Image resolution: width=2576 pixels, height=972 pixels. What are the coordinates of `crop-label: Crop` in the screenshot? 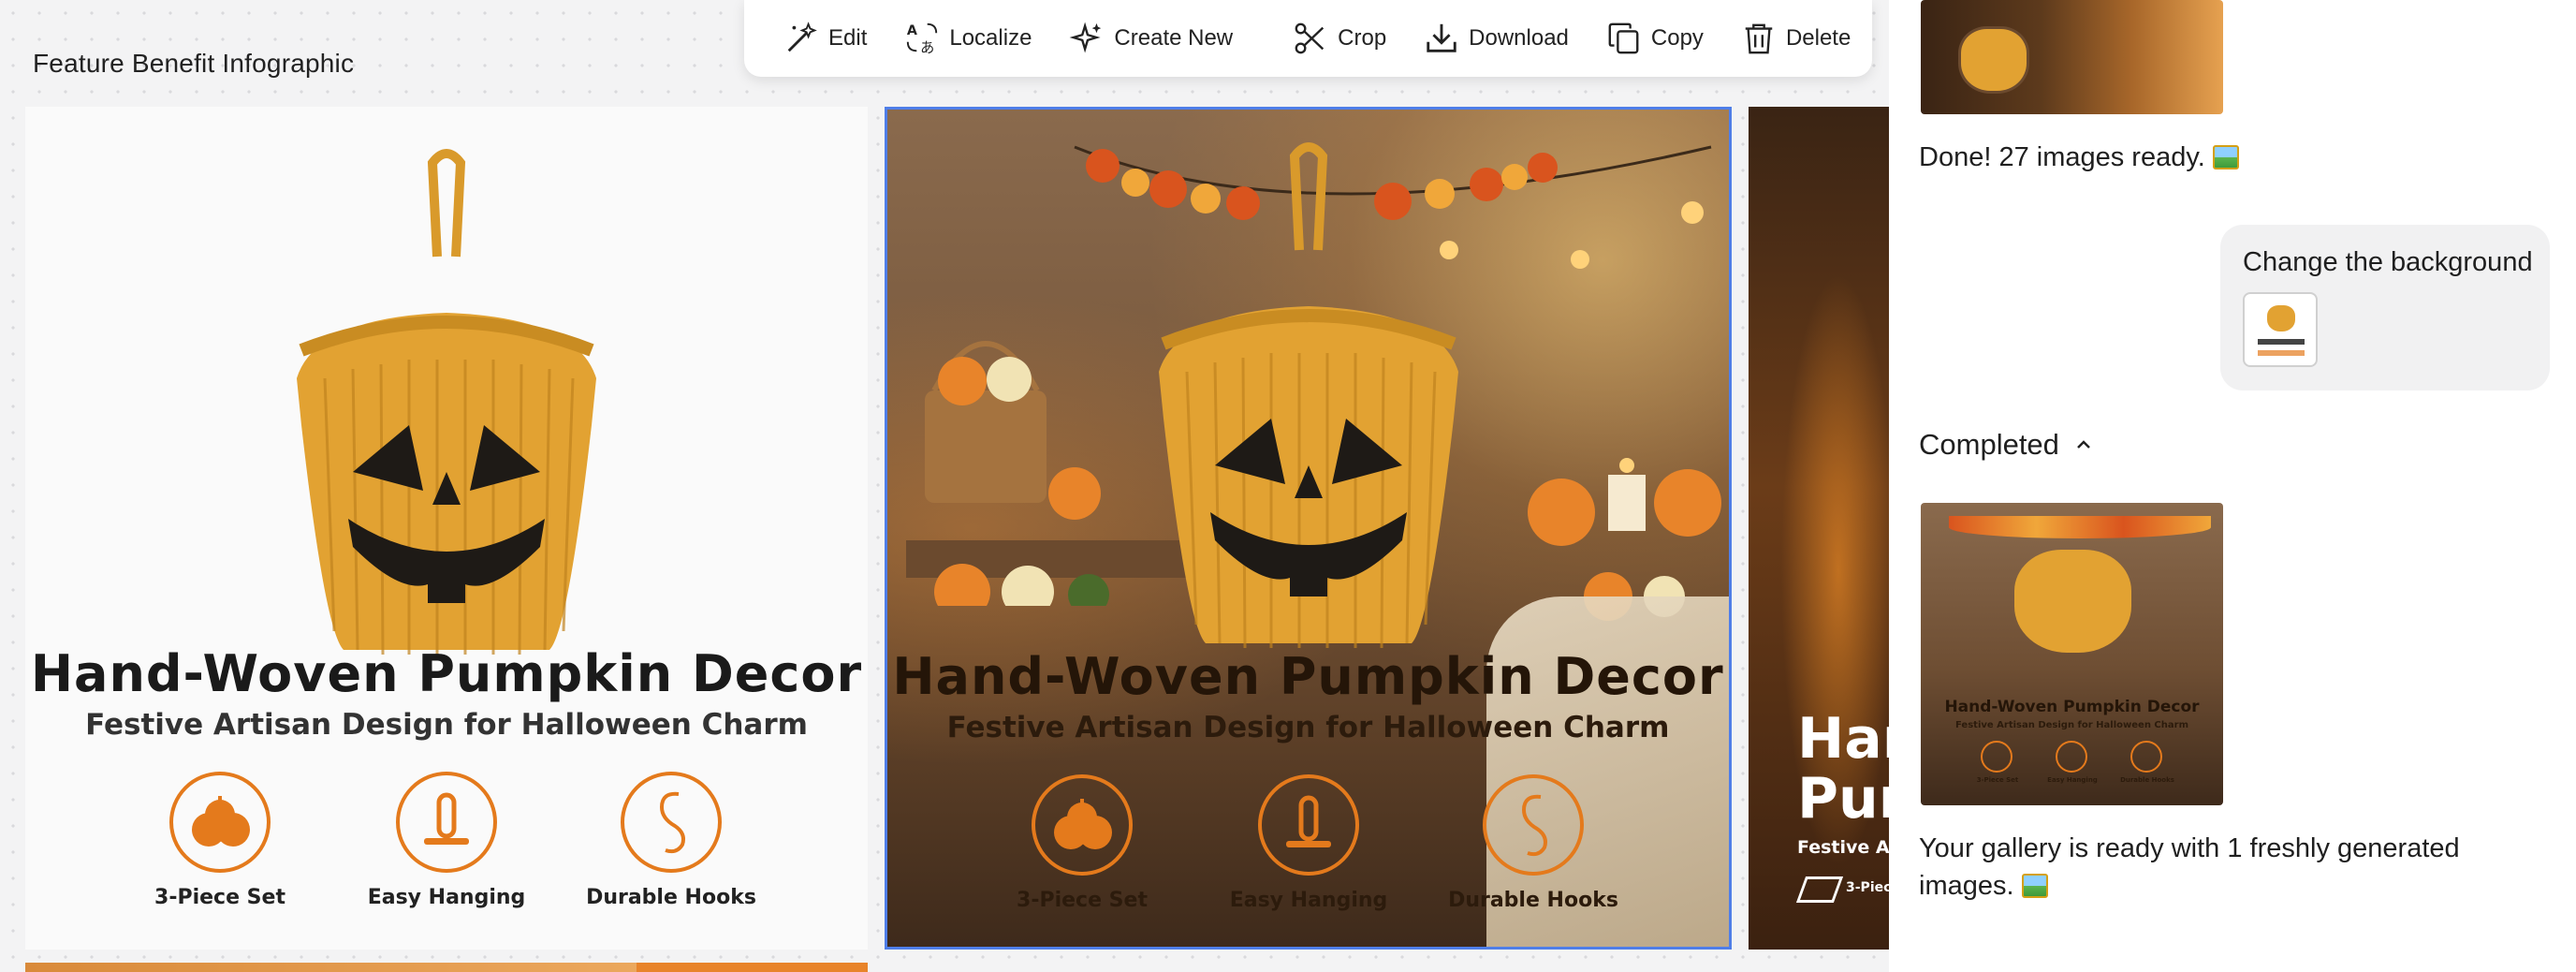 It's located at (1362, 38).